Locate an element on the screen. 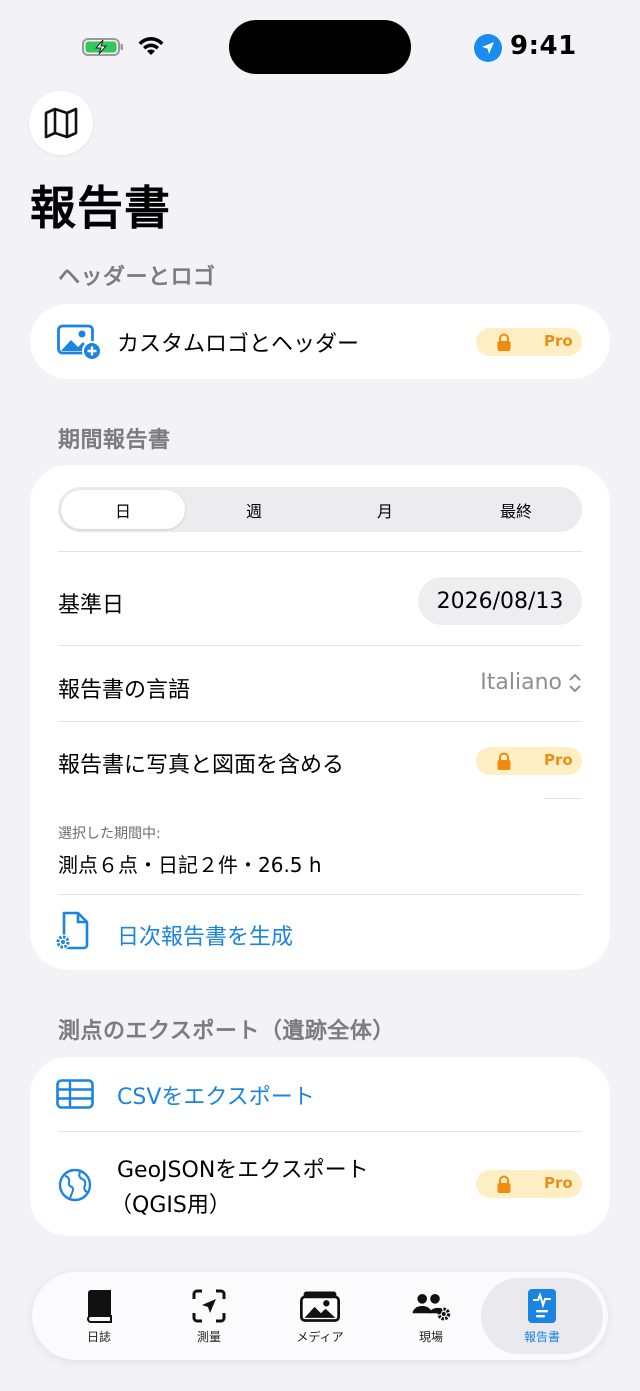 The width and height of the screenshot is (640, 1391). tab-report-label: 報告書 is located at coordinates (541, 1337).